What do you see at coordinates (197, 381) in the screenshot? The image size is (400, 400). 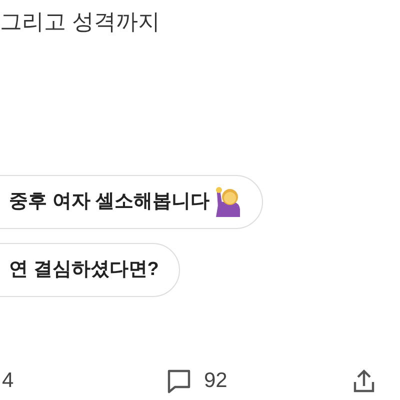 I see `comment-button: 92` at bounding box center [197, 381].